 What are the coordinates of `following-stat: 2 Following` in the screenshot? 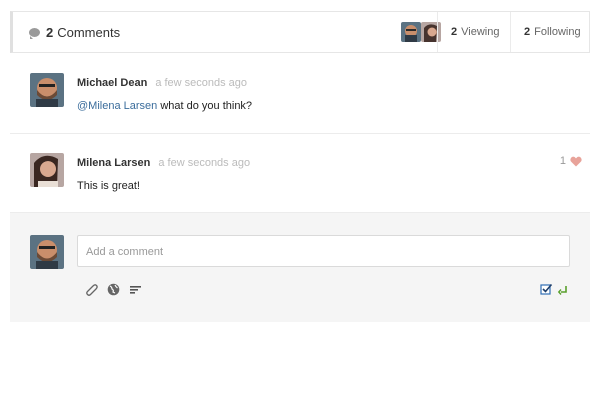 It's located at (552, 32).